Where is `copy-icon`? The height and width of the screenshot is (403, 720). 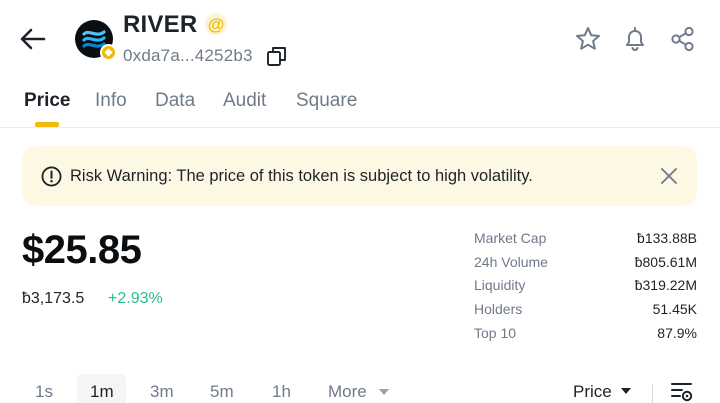
copy-icon is located at coordinates (276, 56).